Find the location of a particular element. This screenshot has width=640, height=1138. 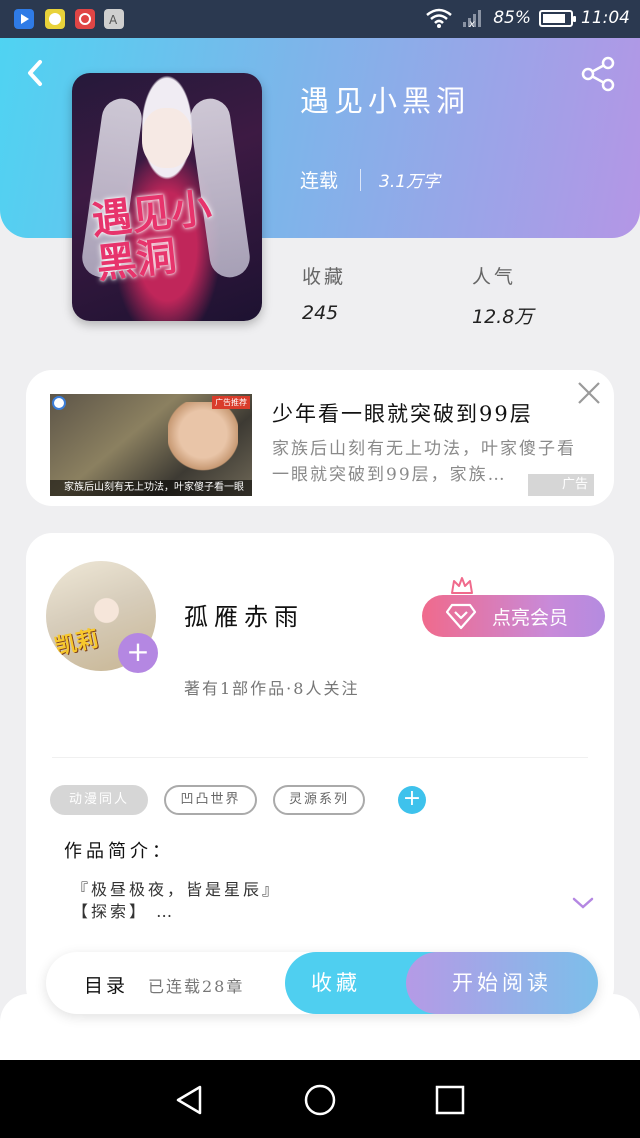

close-icon is located at coordinates (589, 393).